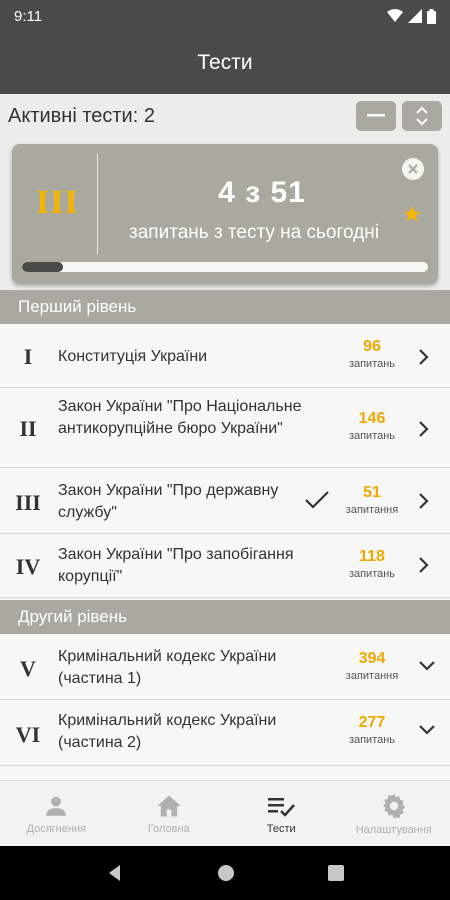 The image size is (450, 900). What do you see at coordinates (372, 418) in the screenshot?
I see `item-count-number: 146` at bounding box center [372, 418].